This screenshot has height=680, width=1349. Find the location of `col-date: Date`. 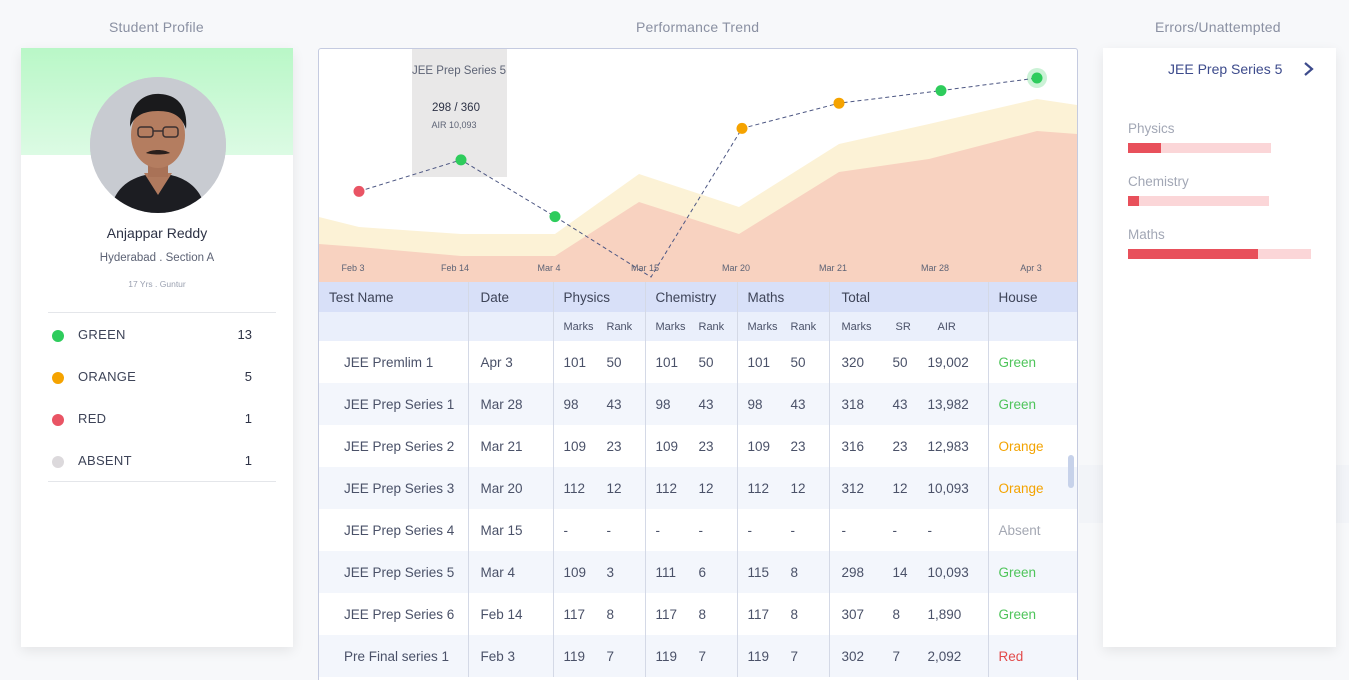

col-date: Date is located at coordinates (511, 297).